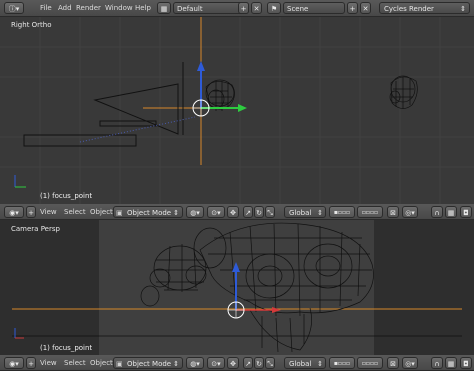  What do you see at coordinates (403, 92) in the screenshot?
I see `monkey-wireframe-far` at bounding box center [403, 92].